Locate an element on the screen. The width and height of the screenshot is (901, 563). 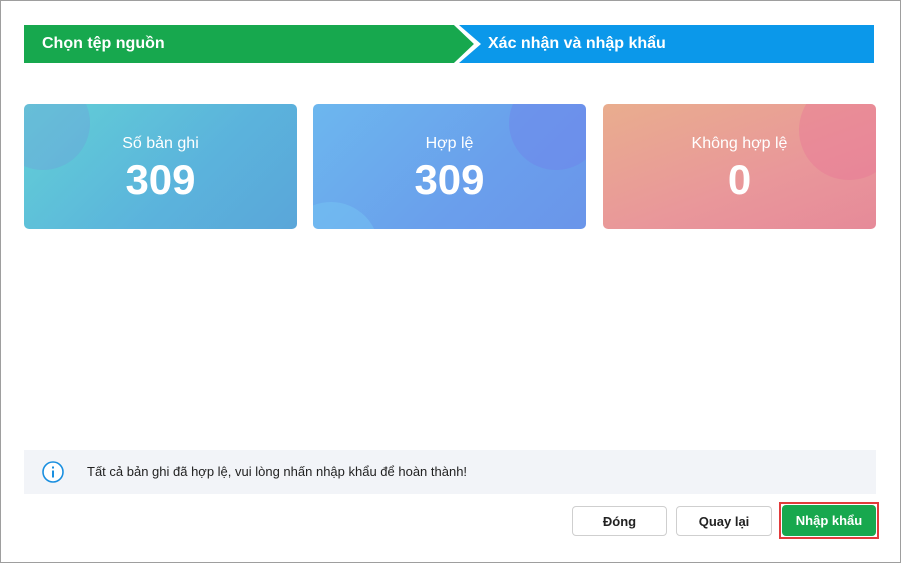
invalid-records-label: Không hợp lệ is located at coordinates (739, 143).